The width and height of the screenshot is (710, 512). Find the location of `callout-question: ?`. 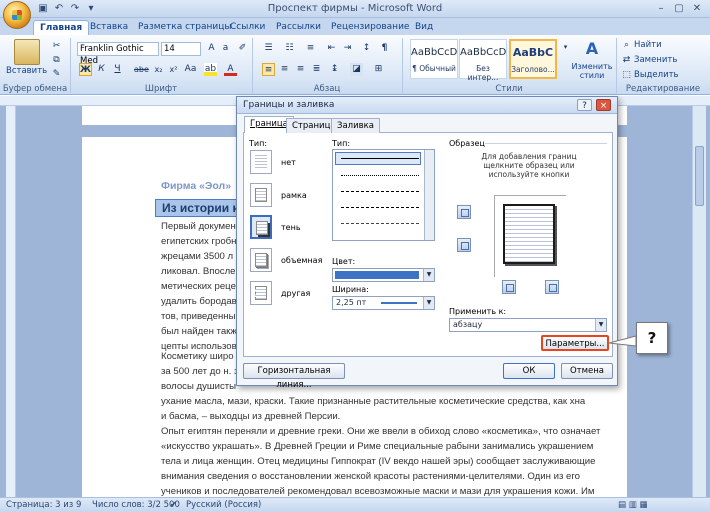

callout-question: ? is located at coordinates (652, 338).